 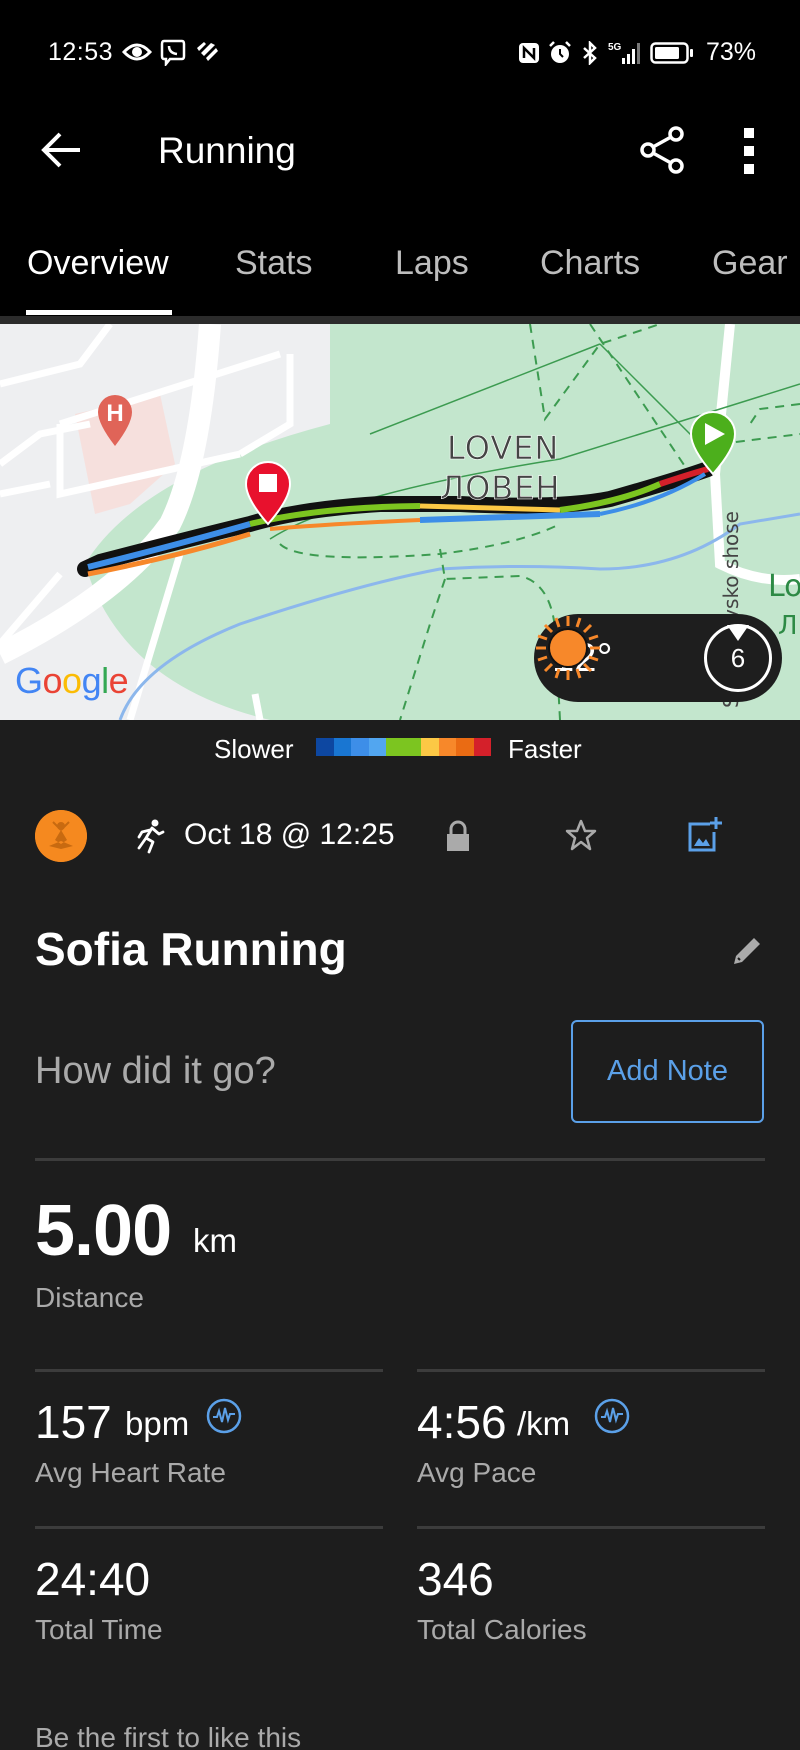 What do you see at coordinates (215, 1240) in the screenshot?
I see `distance-unit: km` at bounding box center [215, 1240].